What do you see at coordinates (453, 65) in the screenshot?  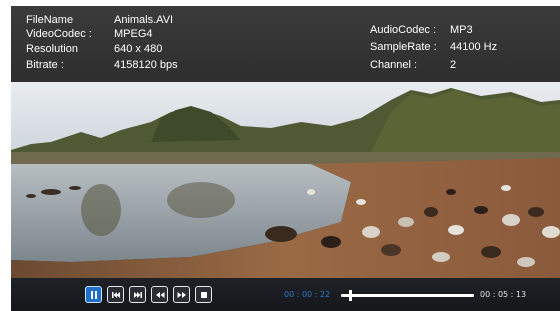 I see `info-value: 2` at bounding box center [453, 65].